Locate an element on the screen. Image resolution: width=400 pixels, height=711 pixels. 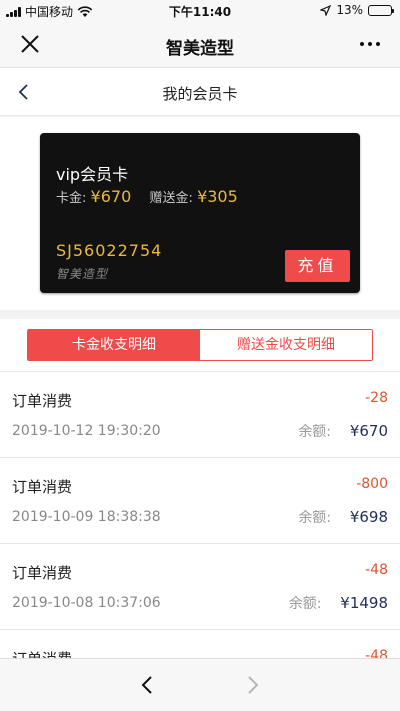
transaction-row: 订单消费 -48 2019-10-08 10:37:06 余额: ¥1498 is located at coordinates (200, 587).